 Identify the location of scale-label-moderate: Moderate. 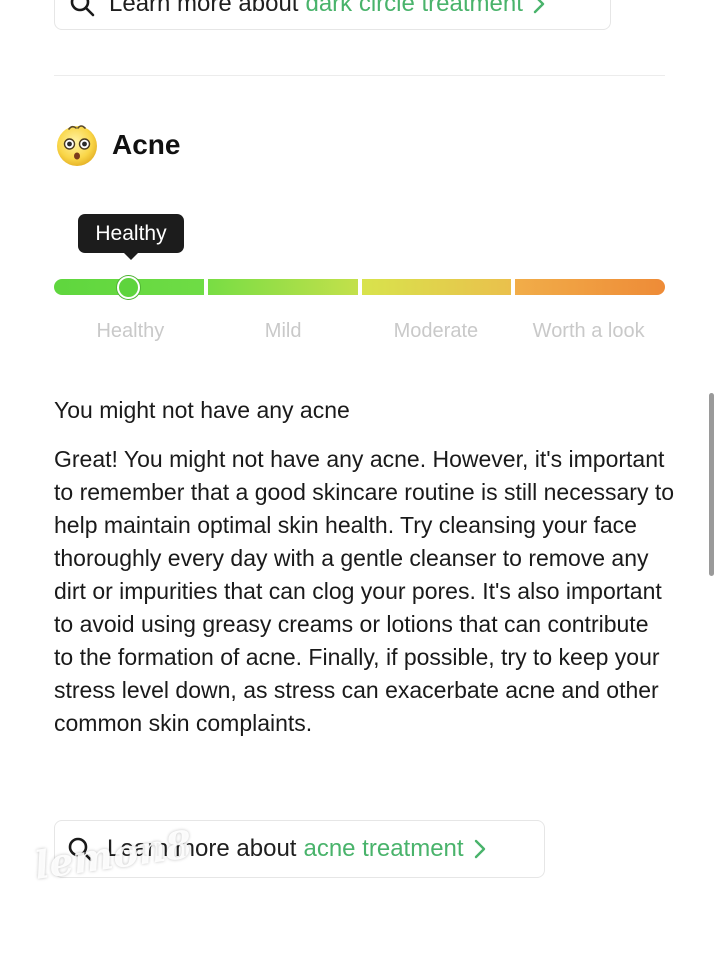
(436, 331).